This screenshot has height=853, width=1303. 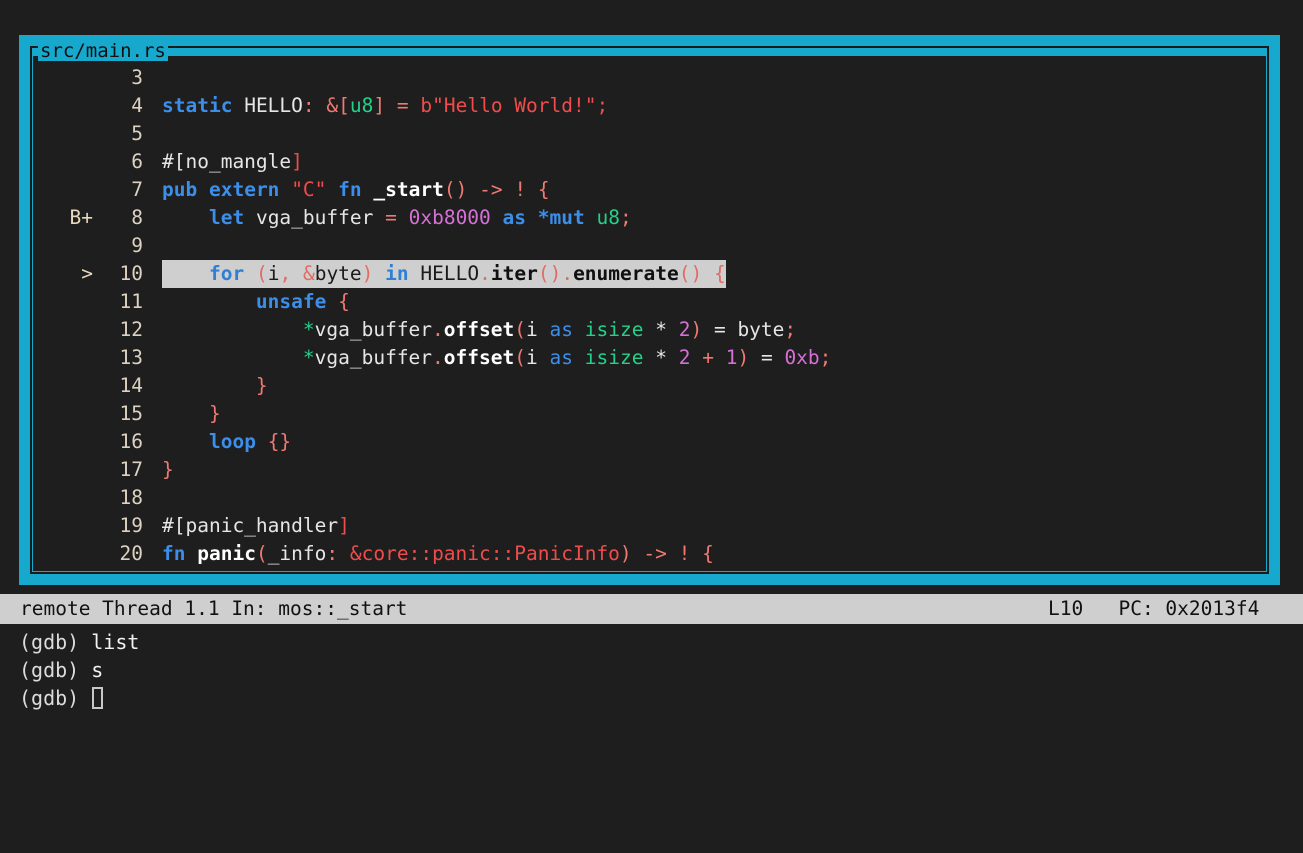 I want to click on line-code: pub extern "C" fn _start() -> ! {, so click(x=356, y=190).